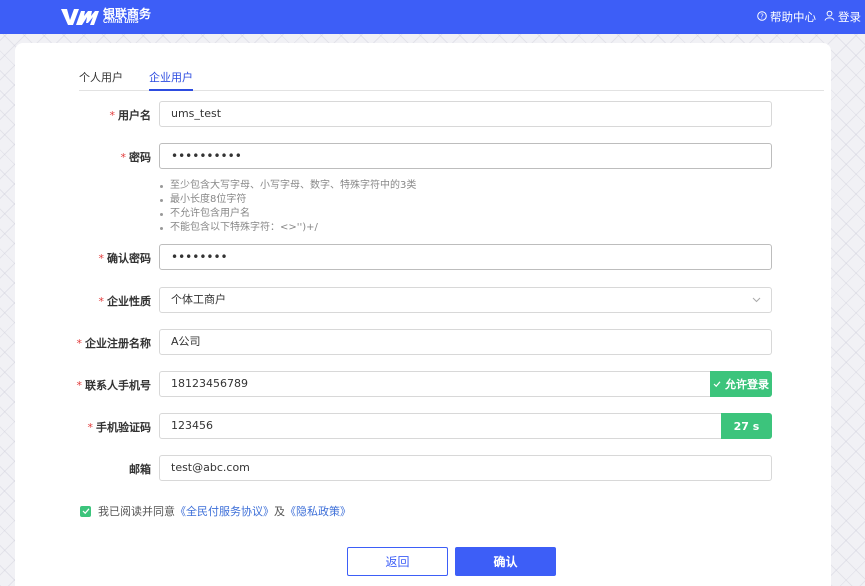 Image resolution: width=865 pixels, height=586 pixels. What do you see at coordinates (279, 511) in the screenshot?
I see `agreement-joiner: 及` at bounding box center [279, 511].